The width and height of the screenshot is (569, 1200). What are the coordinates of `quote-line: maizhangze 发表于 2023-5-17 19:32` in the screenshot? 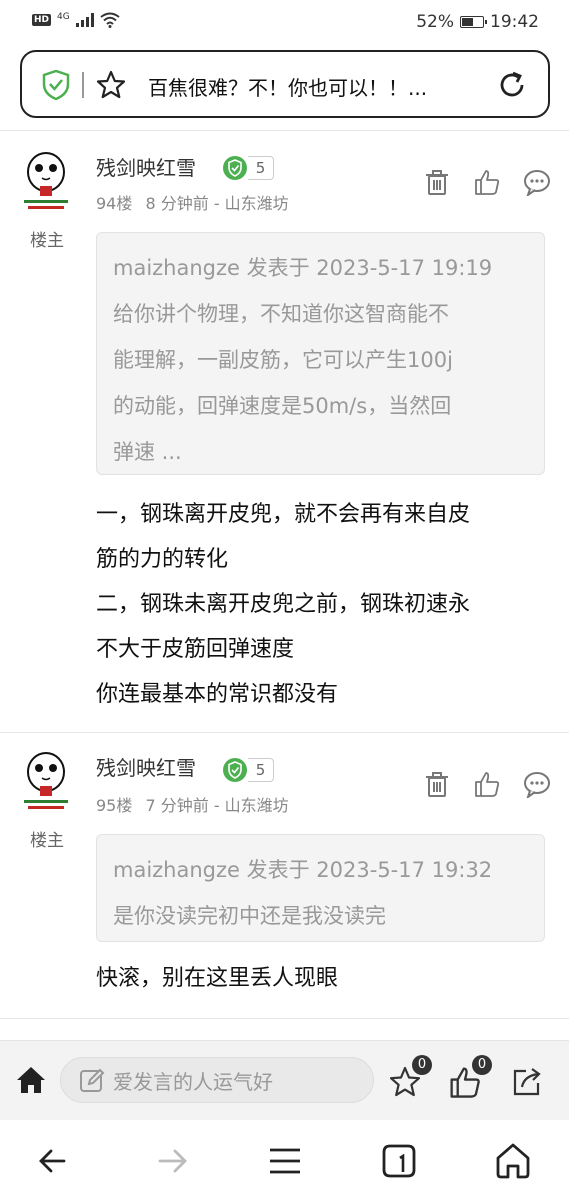 It's located at (303, 870).